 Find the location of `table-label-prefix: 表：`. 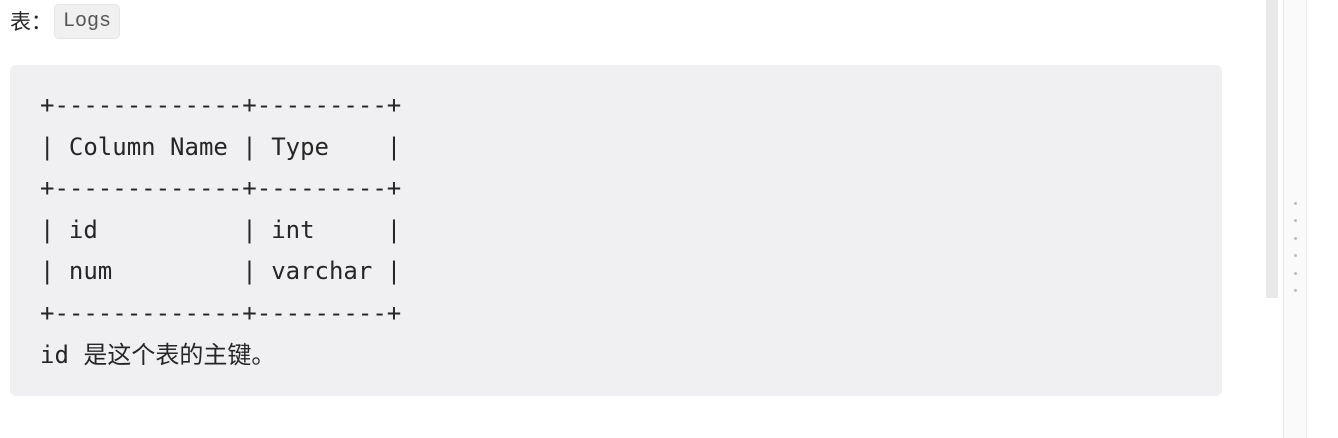

table-label-prefix: 表： is located at coordinates (31, 22).